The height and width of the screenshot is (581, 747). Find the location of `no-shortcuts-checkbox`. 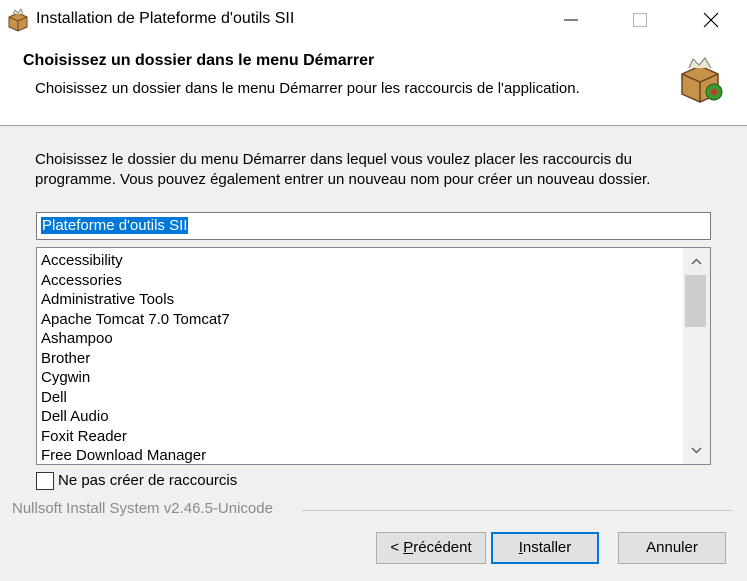

no-shortcuts-checkbox is located at coordinates (45, 481).